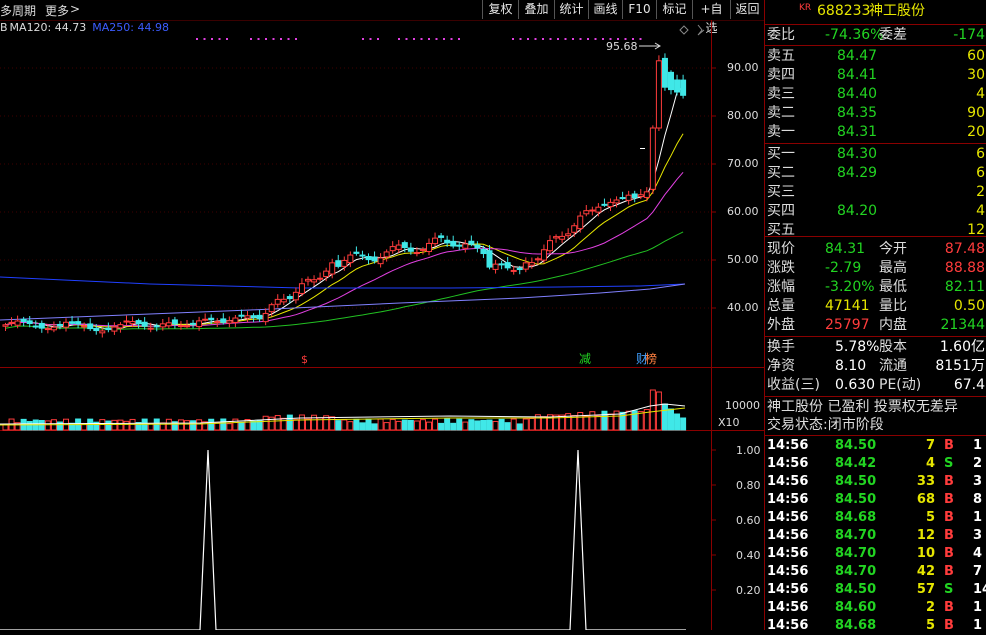 The image size is (986, 635). I want to click on ask-price: 84.47, so click(857, 56).